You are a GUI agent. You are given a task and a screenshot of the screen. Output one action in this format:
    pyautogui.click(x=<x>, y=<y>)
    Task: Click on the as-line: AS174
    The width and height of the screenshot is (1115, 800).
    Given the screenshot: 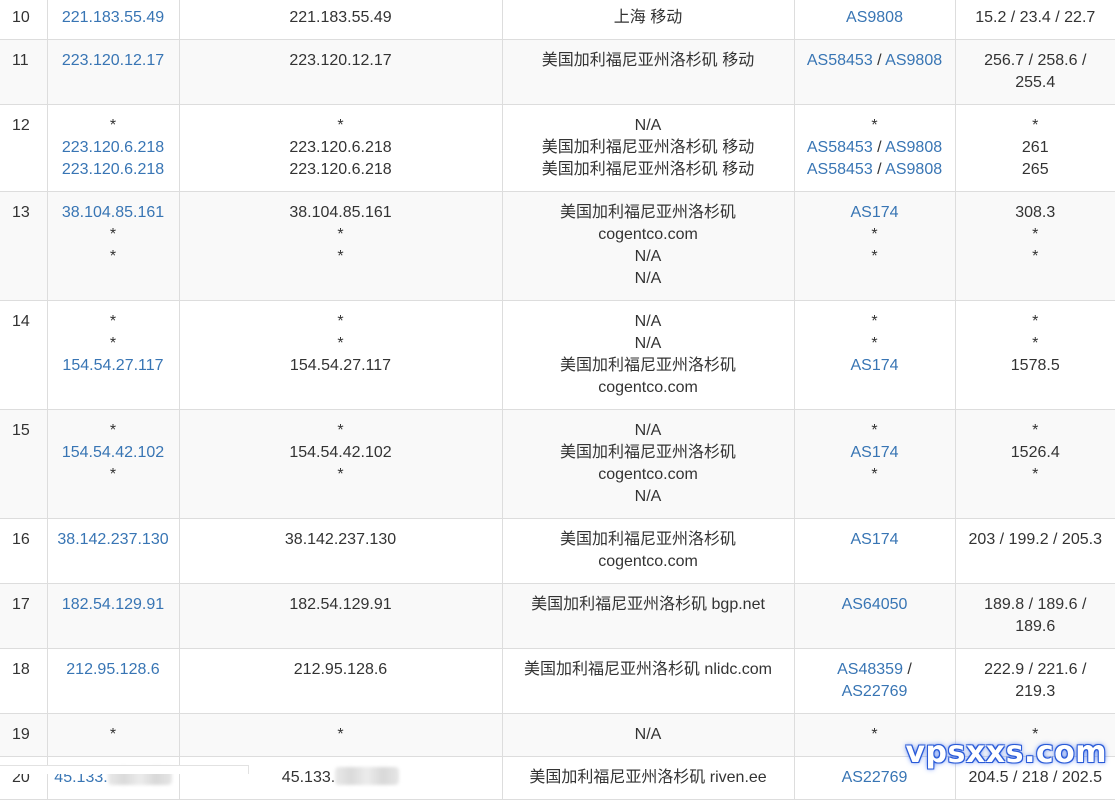 What is the action you would take?
    pyautogui.click(x=875, y=453)
    